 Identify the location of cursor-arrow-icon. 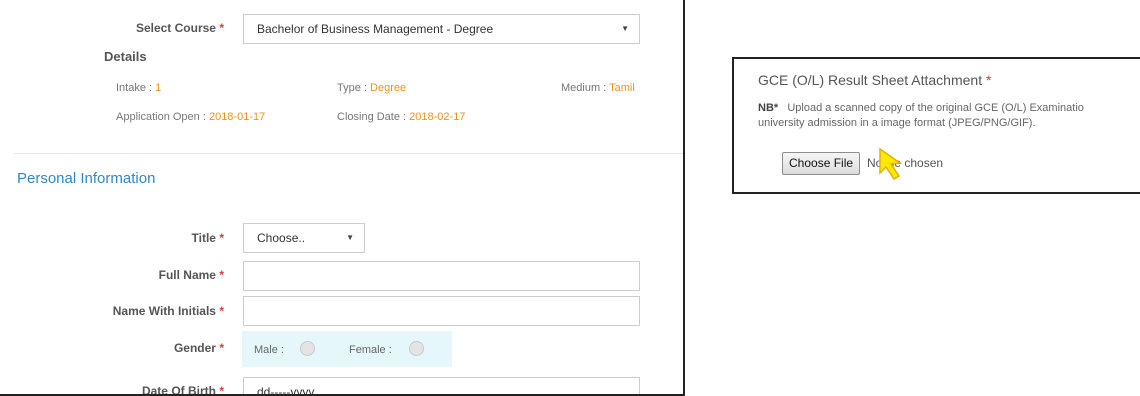
(891, 164).